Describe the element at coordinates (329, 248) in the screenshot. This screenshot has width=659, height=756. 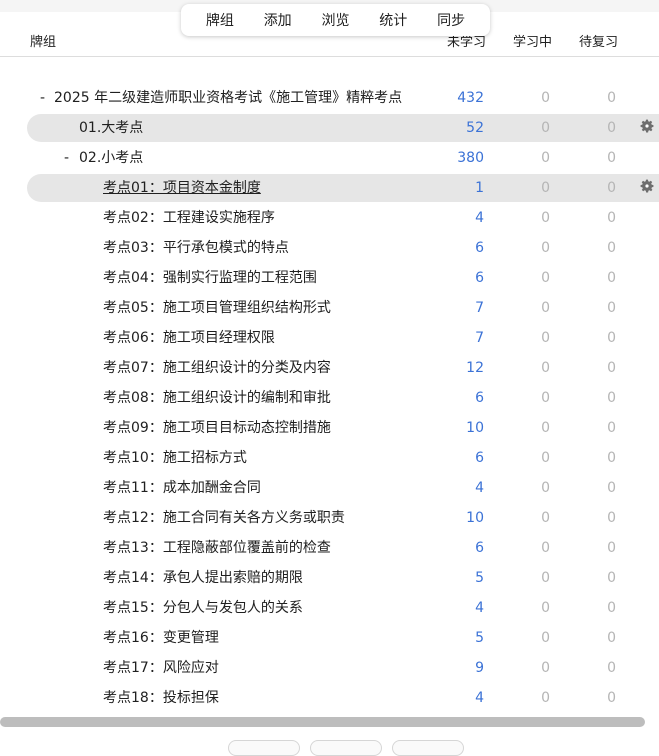
I see `deck-row: 考点03：平行承包模式的特点 6 0 0` at that location.